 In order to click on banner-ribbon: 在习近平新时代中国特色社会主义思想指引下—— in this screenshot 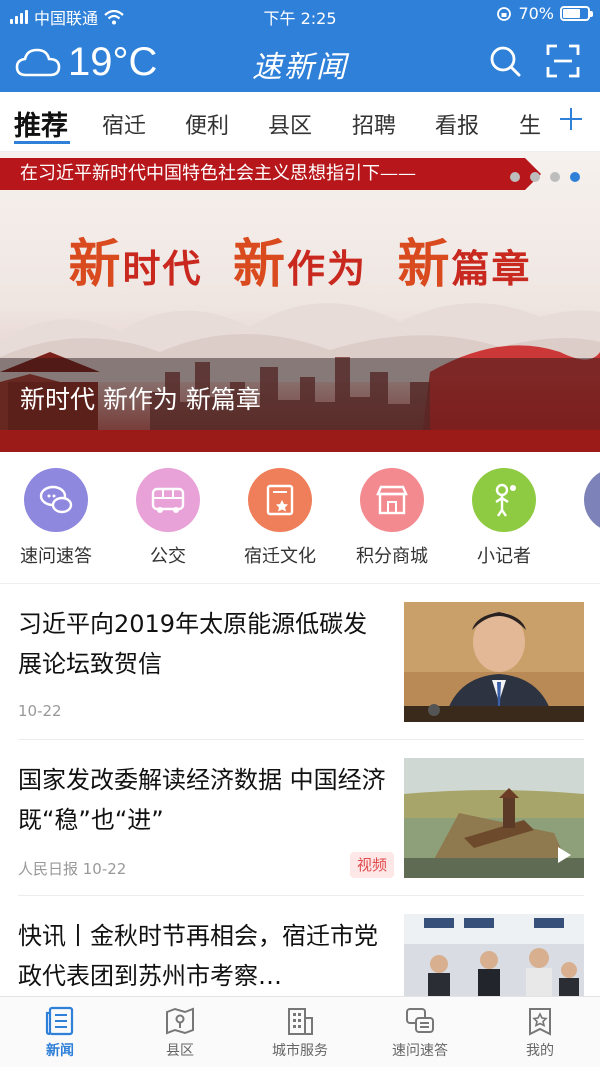, I will do `click(270, 174)`.